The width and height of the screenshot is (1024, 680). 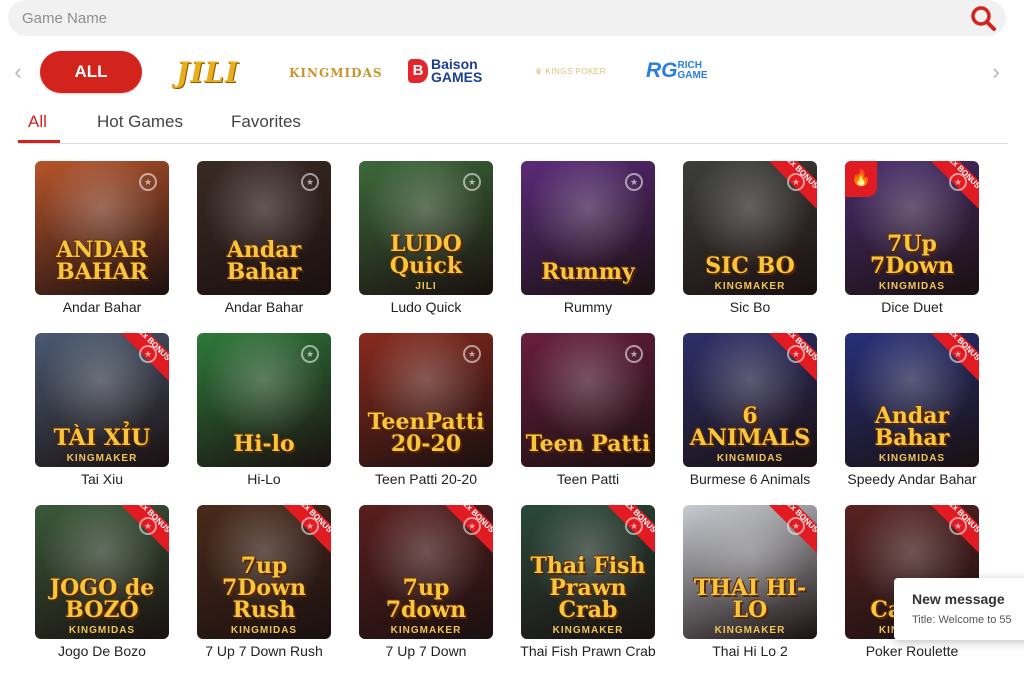 I want to click on game-art-title: Andar Bahar, so click(x=912, y=427).